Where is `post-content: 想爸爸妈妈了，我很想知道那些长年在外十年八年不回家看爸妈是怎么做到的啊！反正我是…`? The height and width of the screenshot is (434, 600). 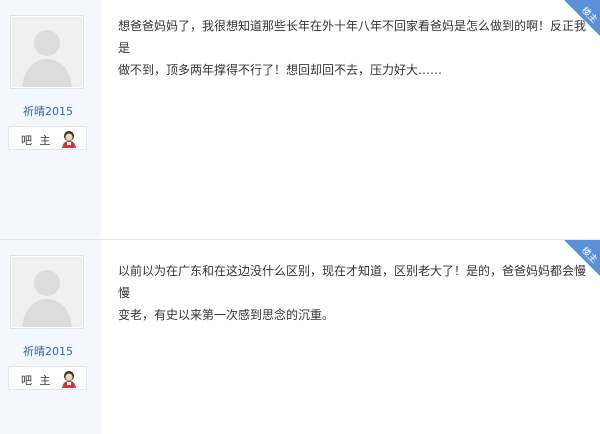 post-content: 想爸爸妈妈了，我很想知道那些长年在外十年八年不回家看爸妈是怎么做到的啊！反正我是… is located at coordinates (352, 48).